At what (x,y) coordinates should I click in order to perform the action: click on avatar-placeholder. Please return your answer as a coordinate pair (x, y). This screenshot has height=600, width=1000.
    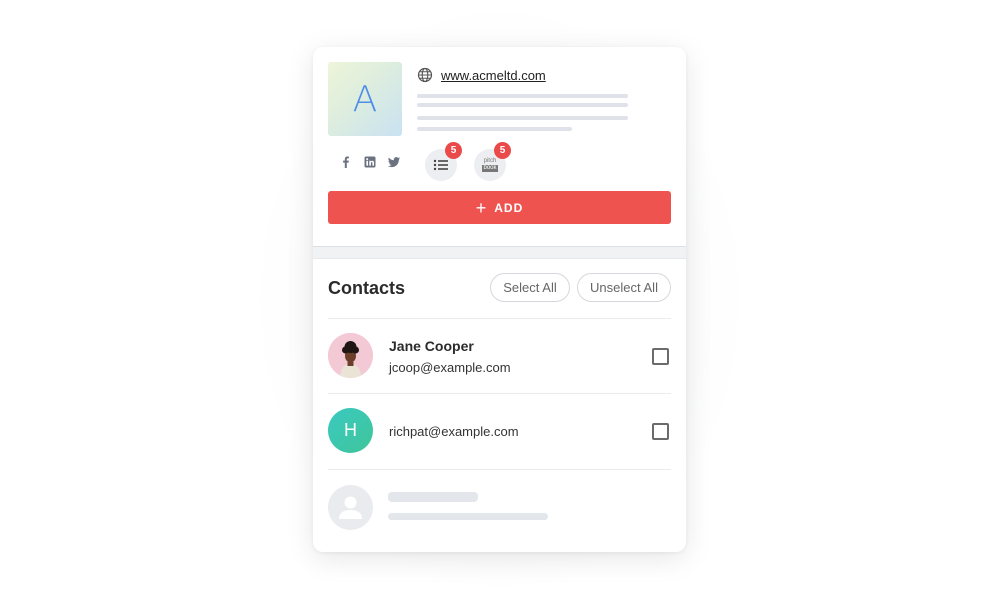
    Looking at the image, I should click on (350, 507).